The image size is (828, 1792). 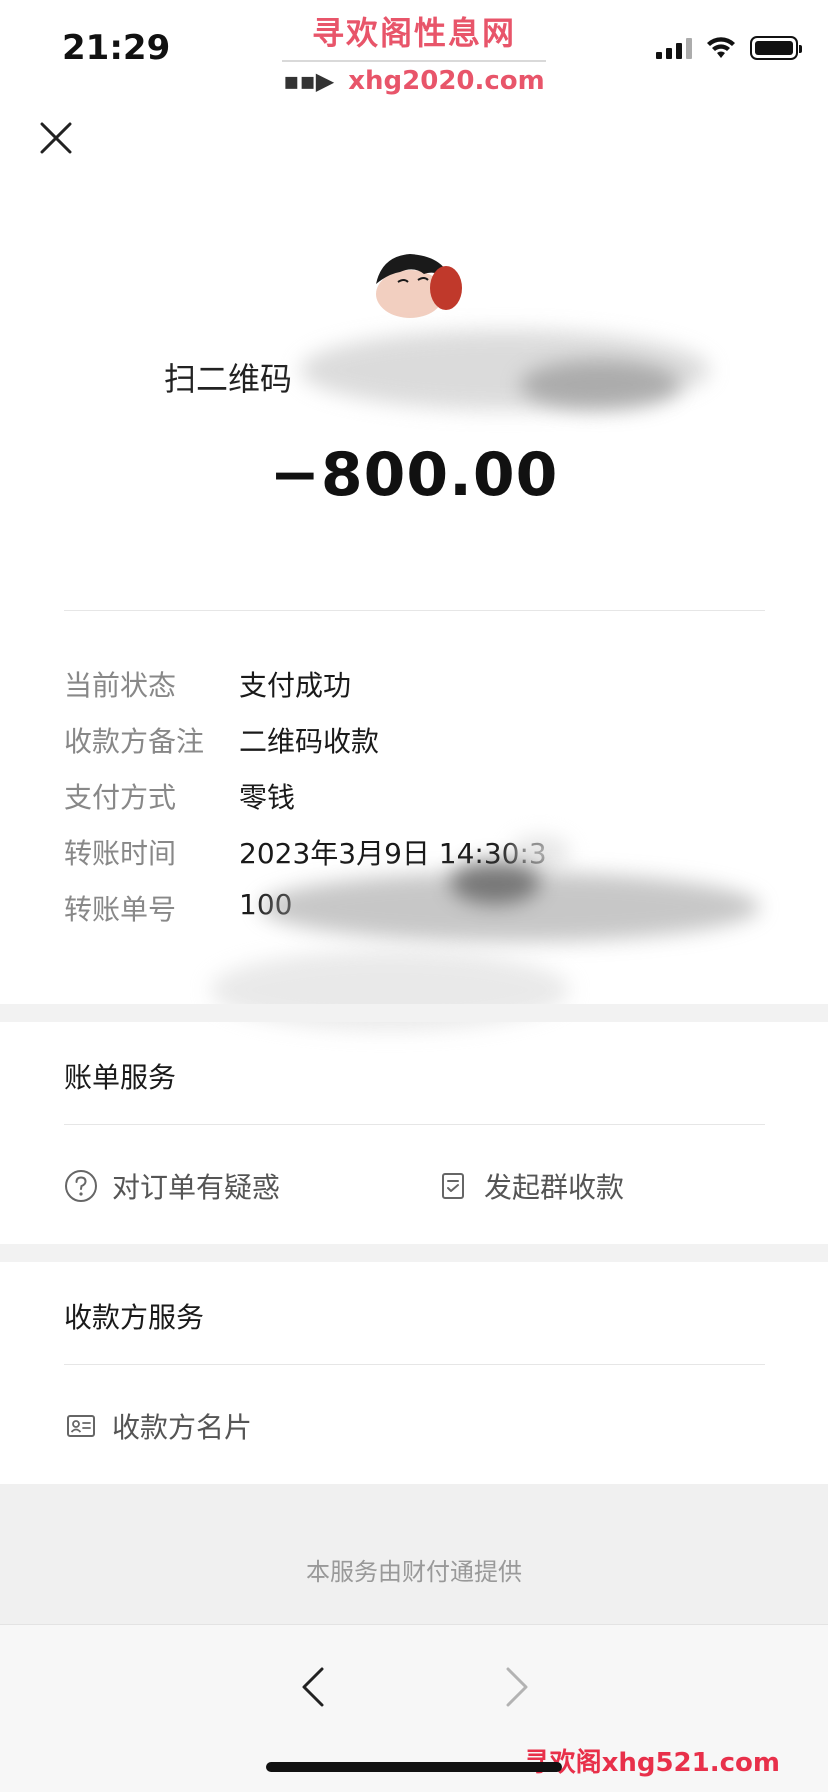 What do you see at coordinates (134, 741) in the screenshot?
I see `detail-label: 收款方备注` at bounding box center [134, 741].